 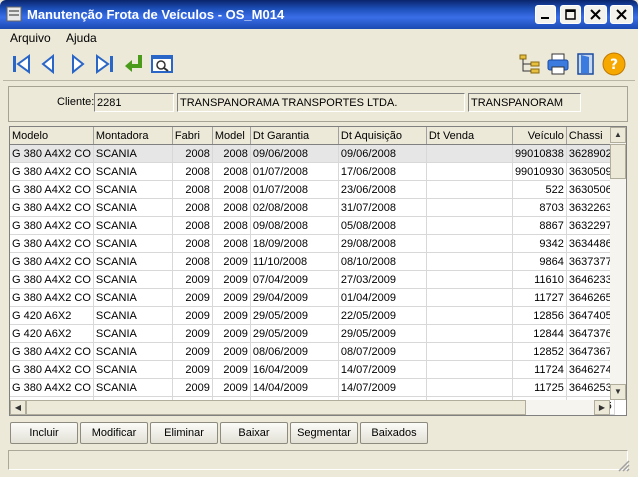 I want to click on vertical-scroll-thumb, so click(x=618, y=161).